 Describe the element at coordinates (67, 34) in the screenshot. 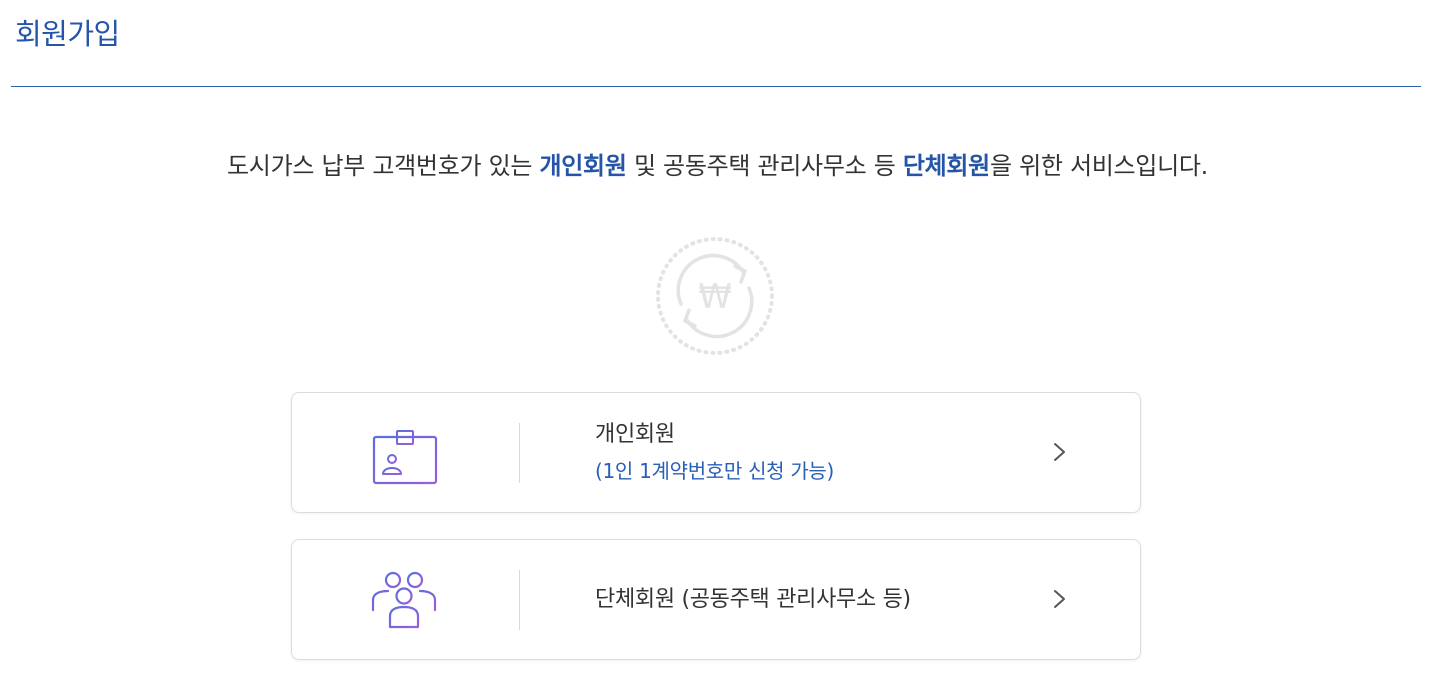

I see `page-title: 회원가입` at that location.